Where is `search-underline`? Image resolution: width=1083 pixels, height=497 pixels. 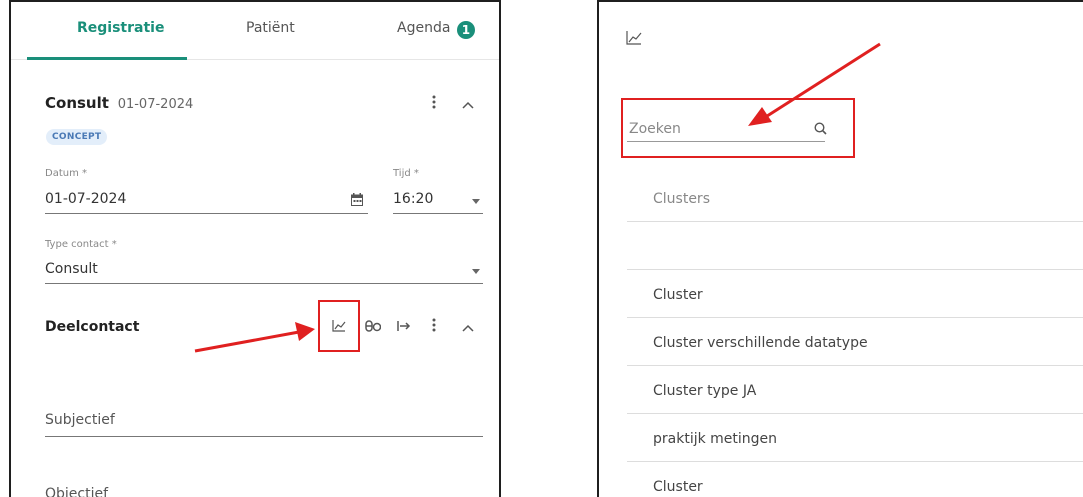
search-underline is located at coordinates (726, 141).